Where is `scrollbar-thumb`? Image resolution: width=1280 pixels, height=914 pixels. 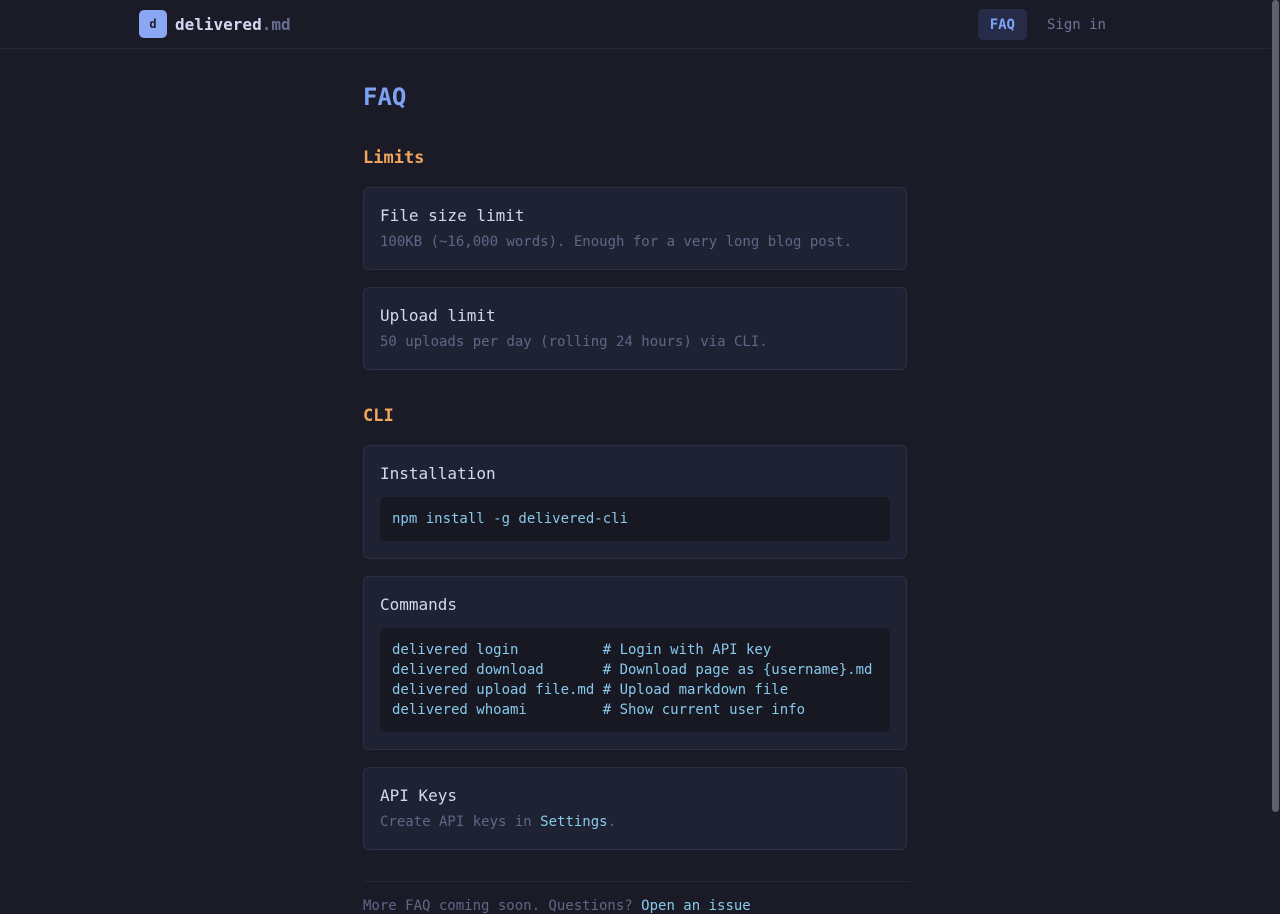 scrollbar-thumb is located at coordinates (1275, 406).